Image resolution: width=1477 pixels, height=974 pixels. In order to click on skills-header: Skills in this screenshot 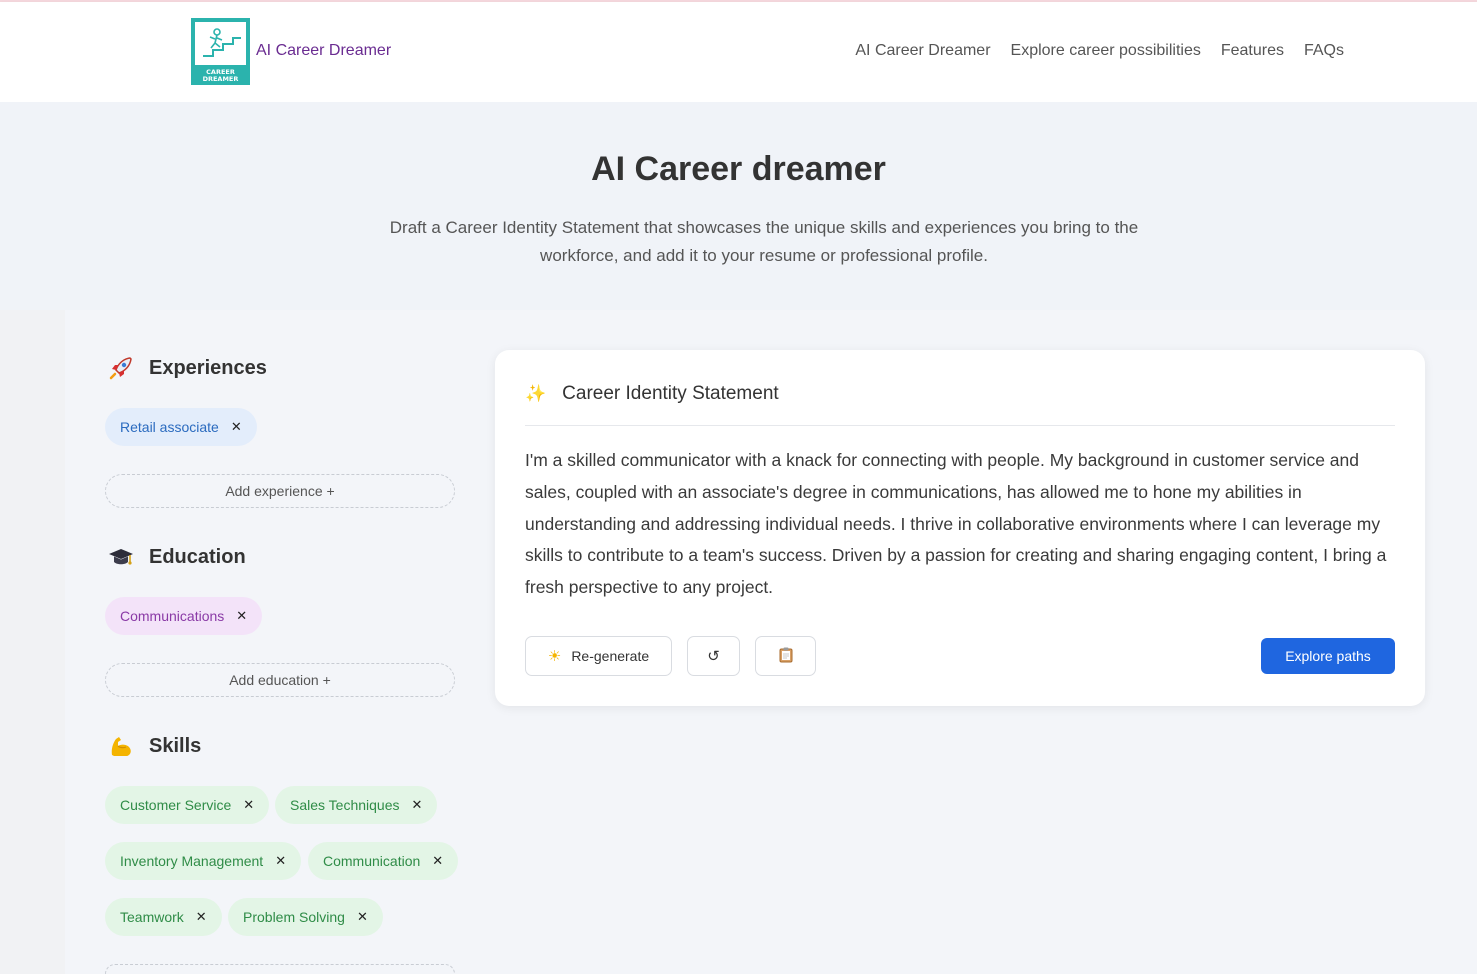, I will do `click(154, 746)`.